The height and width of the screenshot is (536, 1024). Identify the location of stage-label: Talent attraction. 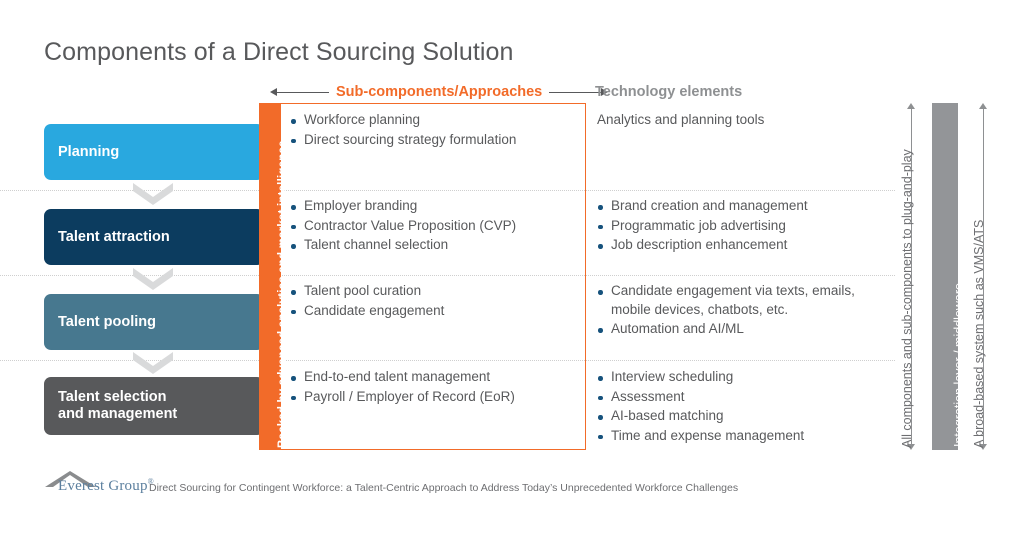
(114, 236).